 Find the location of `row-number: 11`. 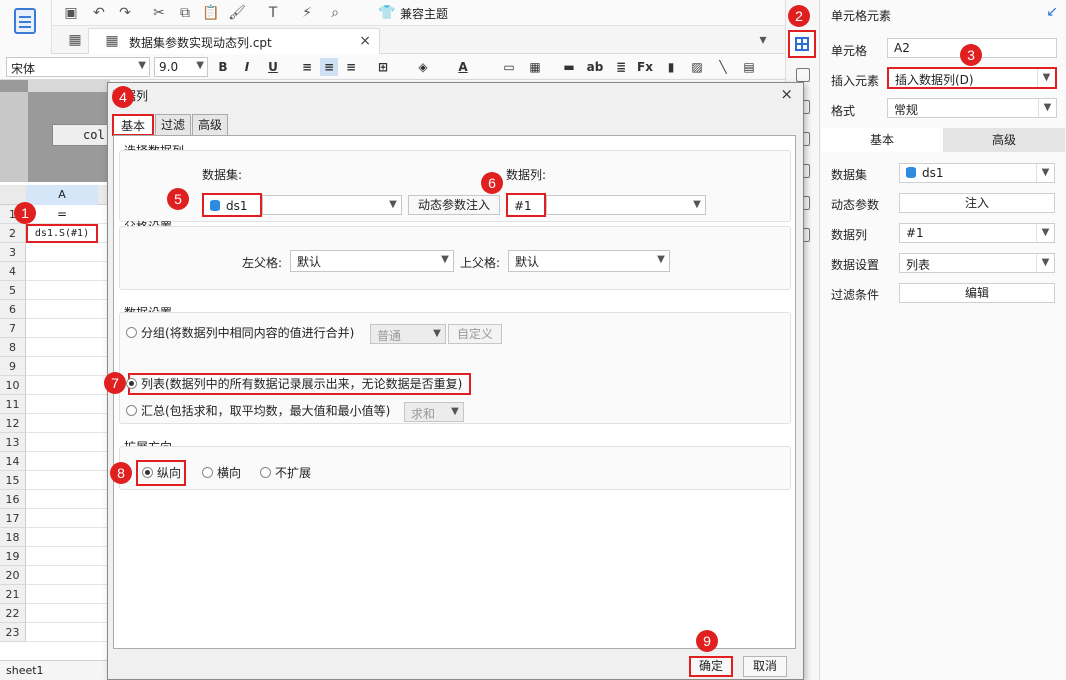

row-number: 11 is located at coordinates (13, 404).